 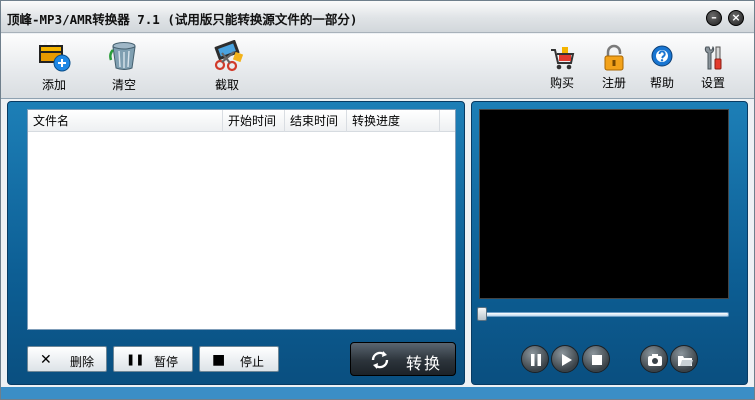 I want to click on tools-icon, so click(x=713, y=57).